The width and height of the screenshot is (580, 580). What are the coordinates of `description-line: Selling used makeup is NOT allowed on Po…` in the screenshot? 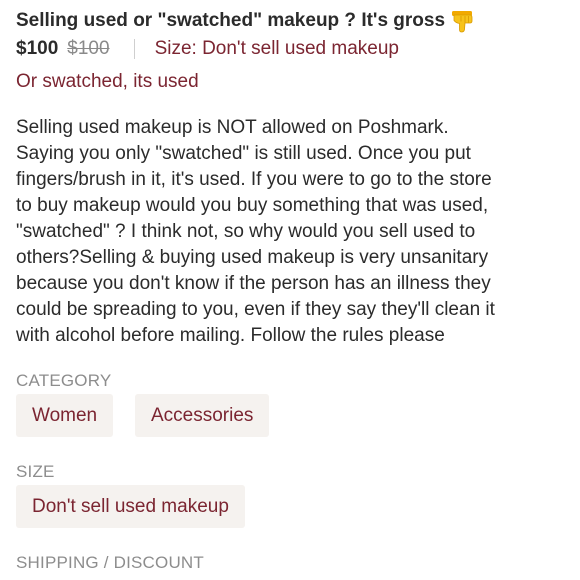 It's located at (232, 127).